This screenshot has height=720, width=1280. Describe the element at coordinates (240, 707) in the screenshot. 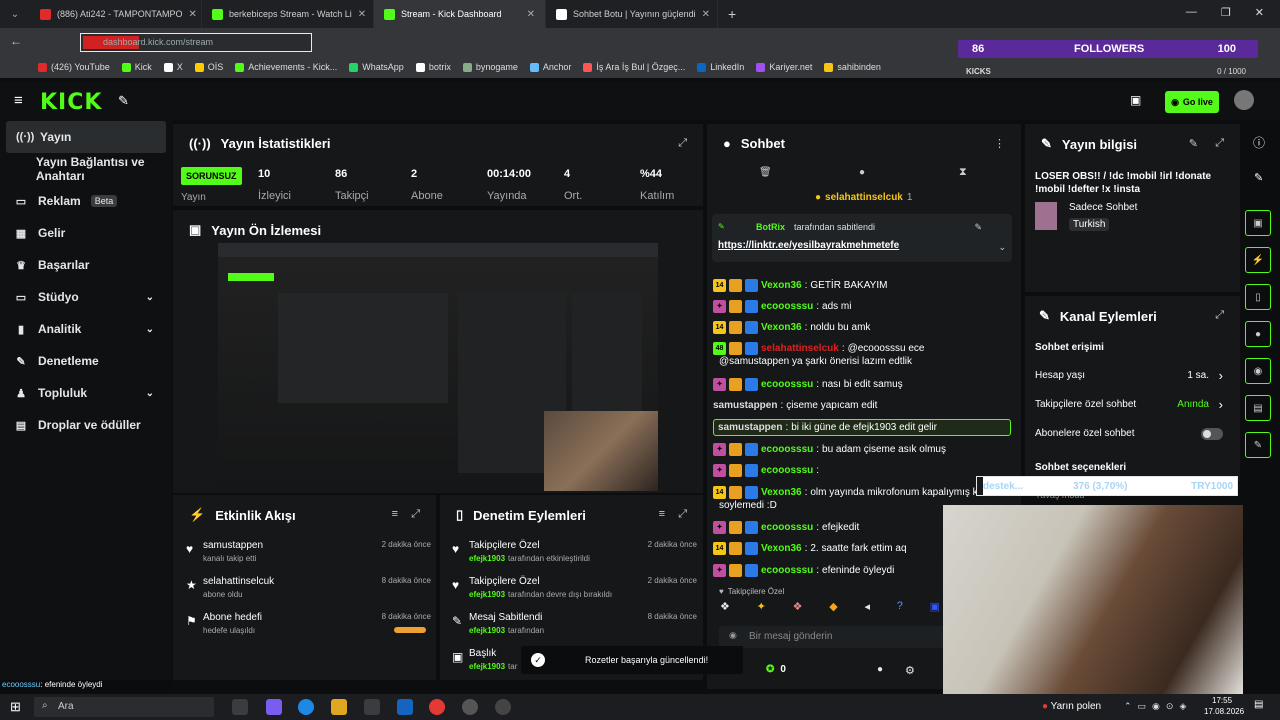

I see `taskview-icon` at that location.